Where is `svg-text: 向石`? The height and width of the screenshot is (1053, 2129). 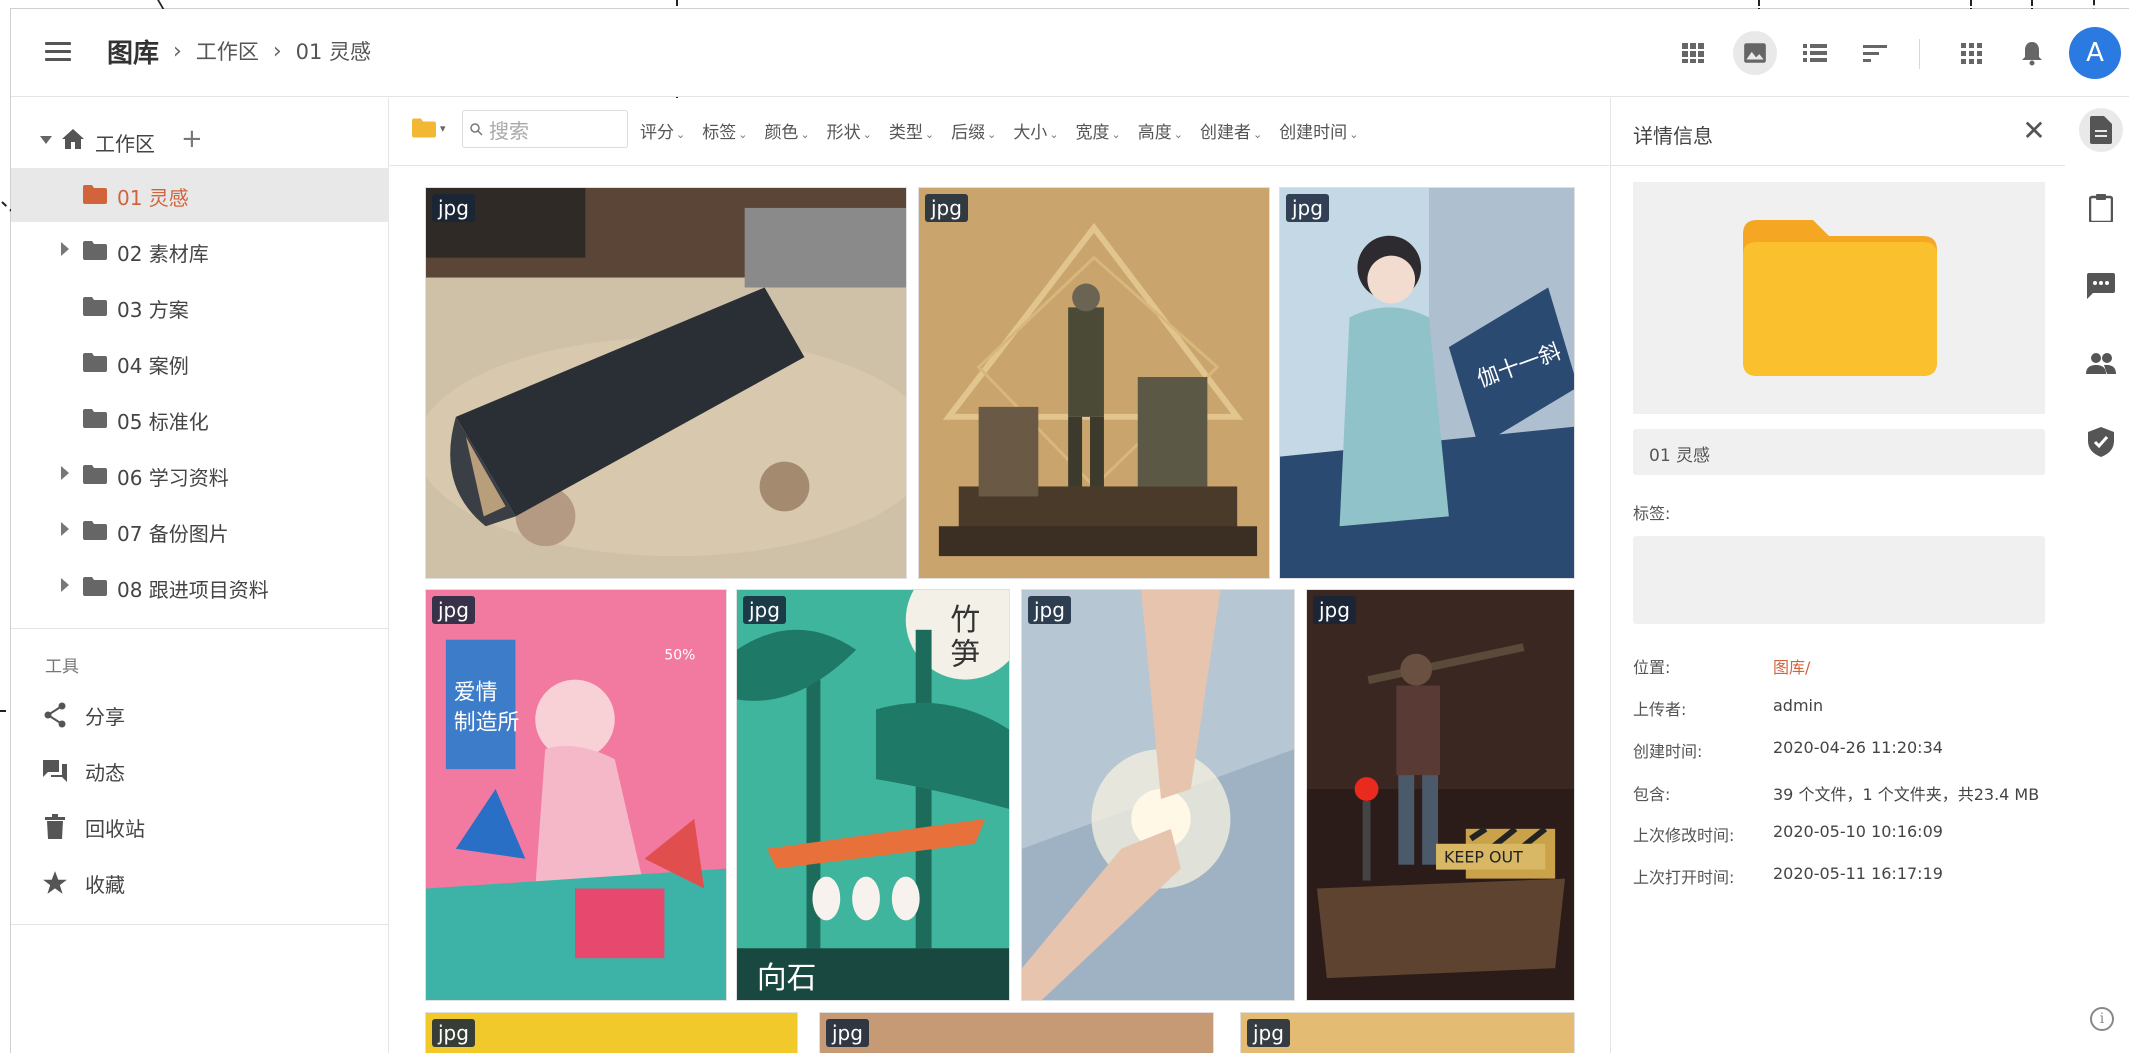 svg-text: 向石 is located at coordinates (787, 978).